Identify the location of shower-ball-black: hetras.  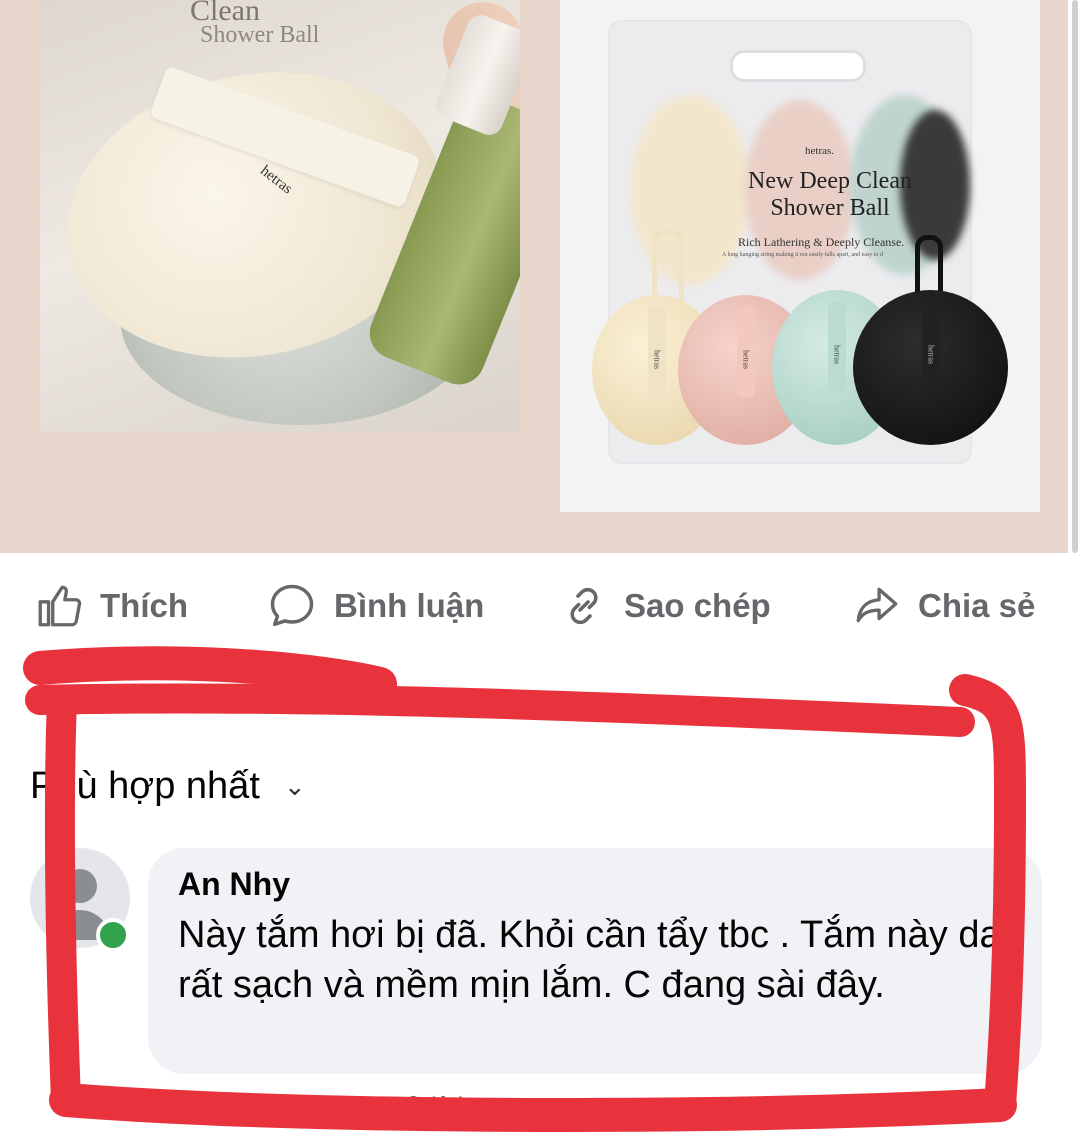
(930, 367).